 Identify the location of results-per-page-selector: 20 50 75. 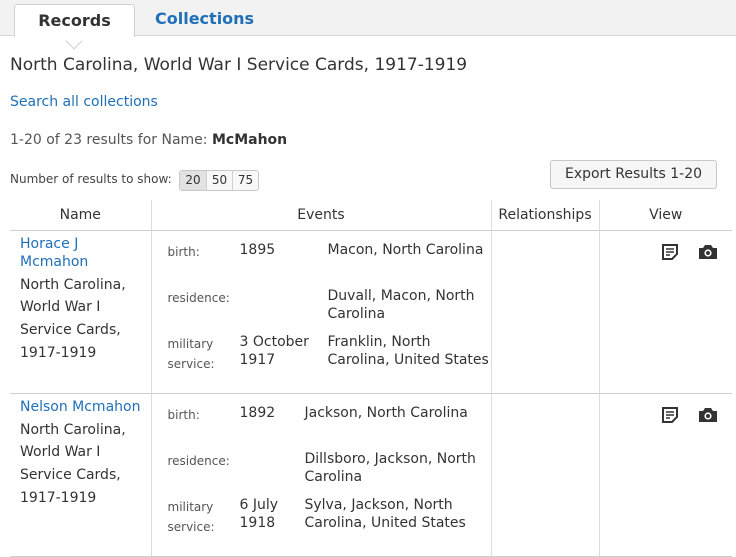
(219, 180).